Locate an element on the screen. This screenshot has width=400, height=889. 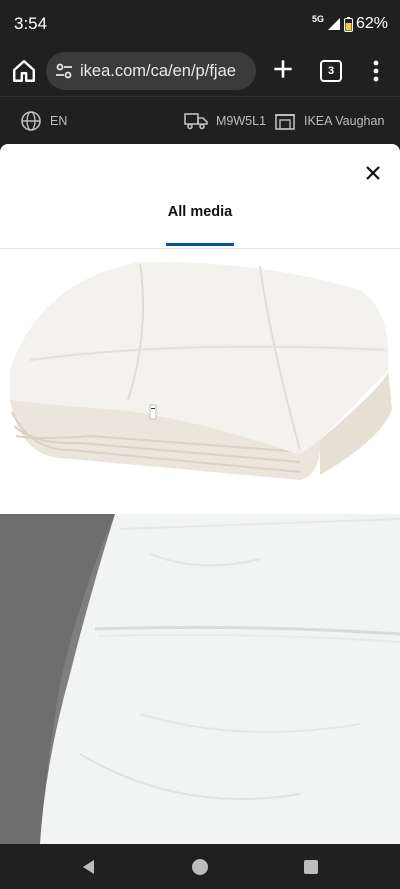
tune-icon is located at coordinates (64, 71).